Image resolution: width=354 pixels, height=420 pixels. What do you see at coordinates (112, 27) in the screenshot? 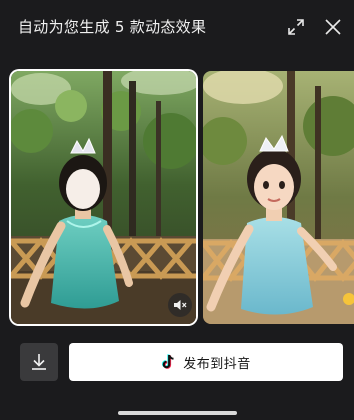
I see `sheet-title: 自动为您生成 5 款动态效果` at bounding box center [112, 27].